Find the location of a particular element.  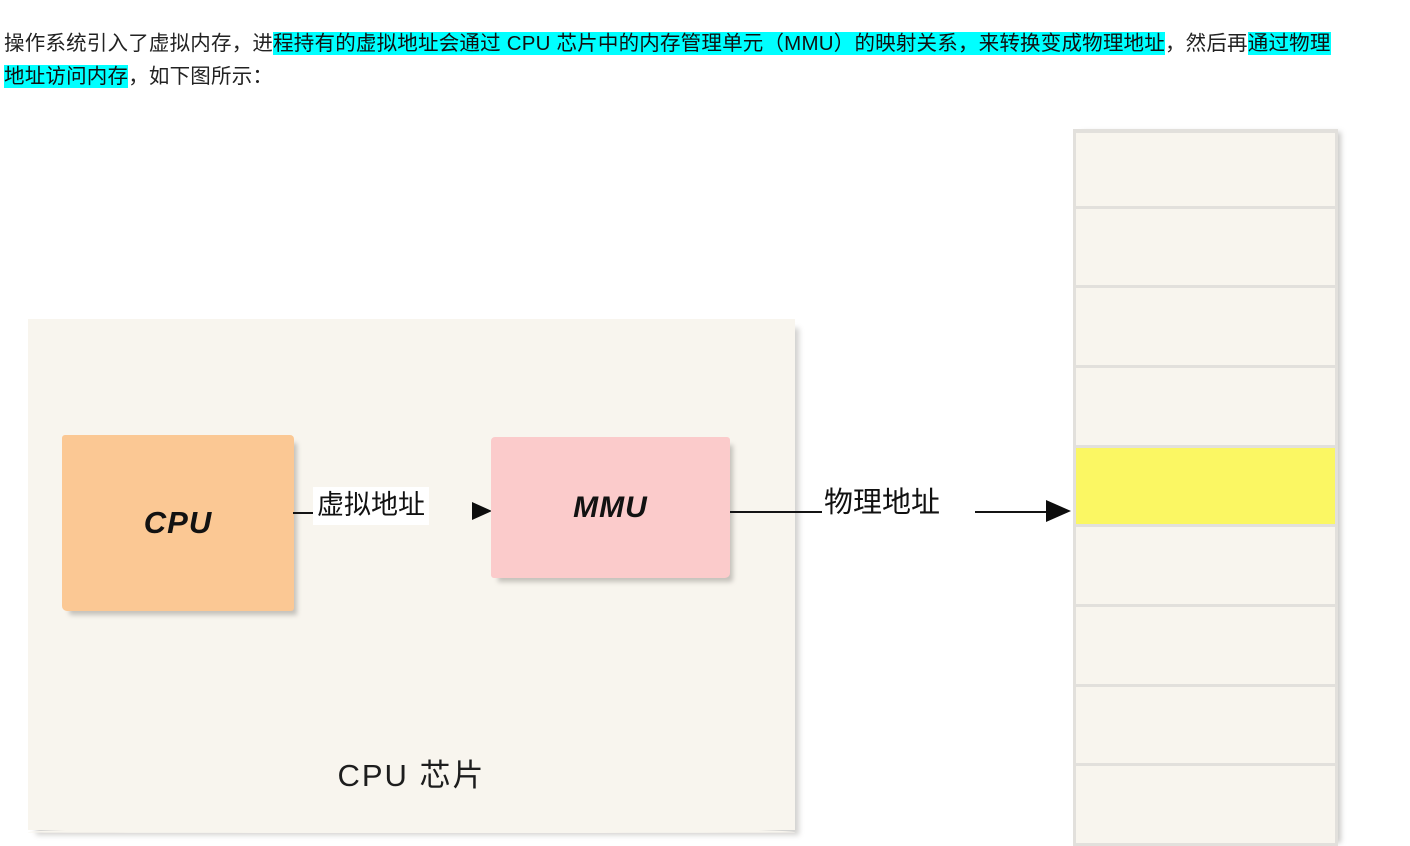

cpu-box: CPU is located at coordinates (178, 523).